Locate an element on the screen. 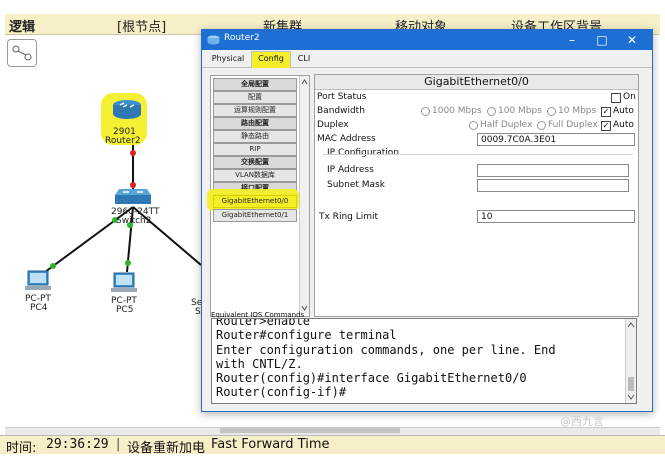 This screenshot has width=665, height=456. subnet-mask-field is located at coordinates (553, 185).